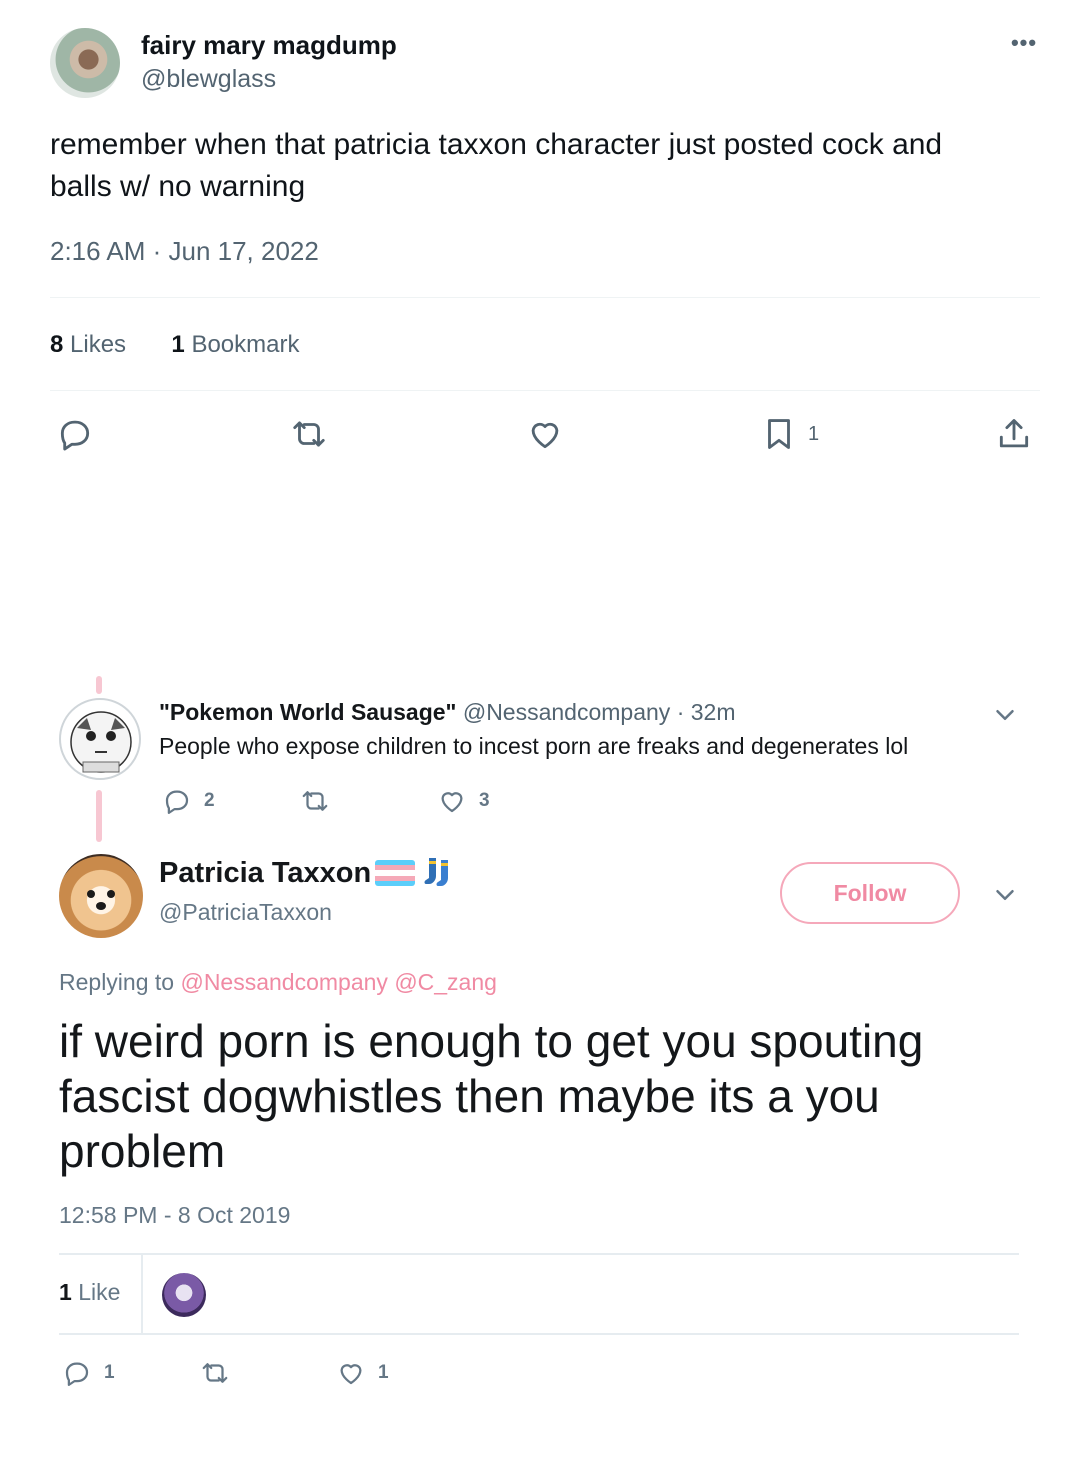 This screenshot has width=1080, height=1473. I want to click on replying-to: Replying to @Nessandcompany @C_zang, so click(278, 982).